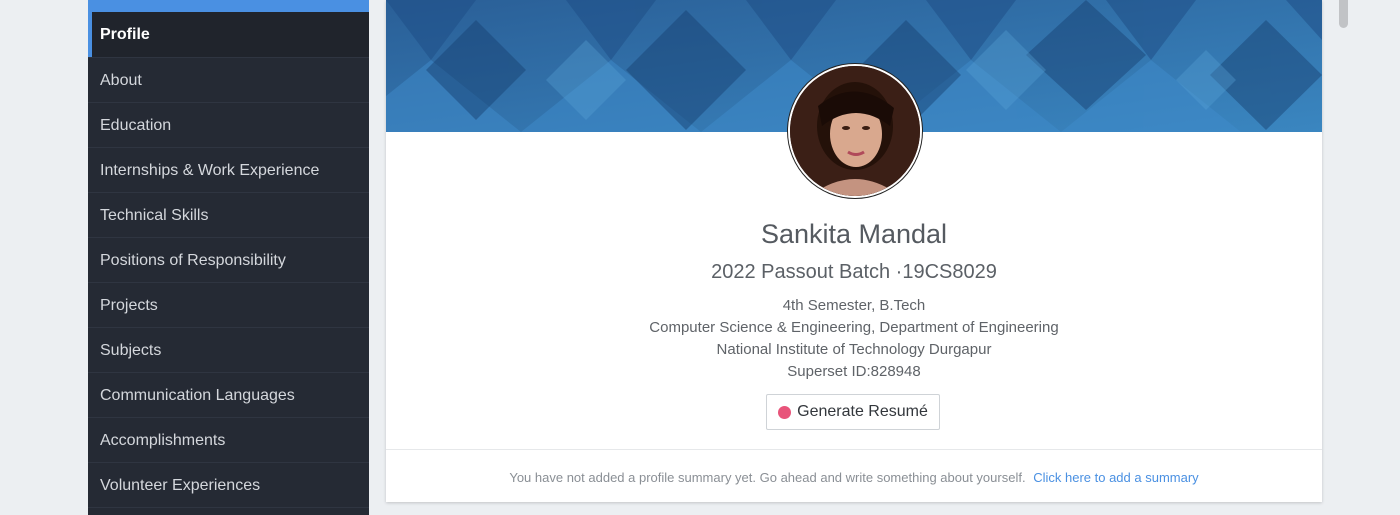 The image size is (1400, 515). Describe the element at coordinates (862, 411) in the screenshot. I see `generate-resume-label: Generate Resumé` at that location.